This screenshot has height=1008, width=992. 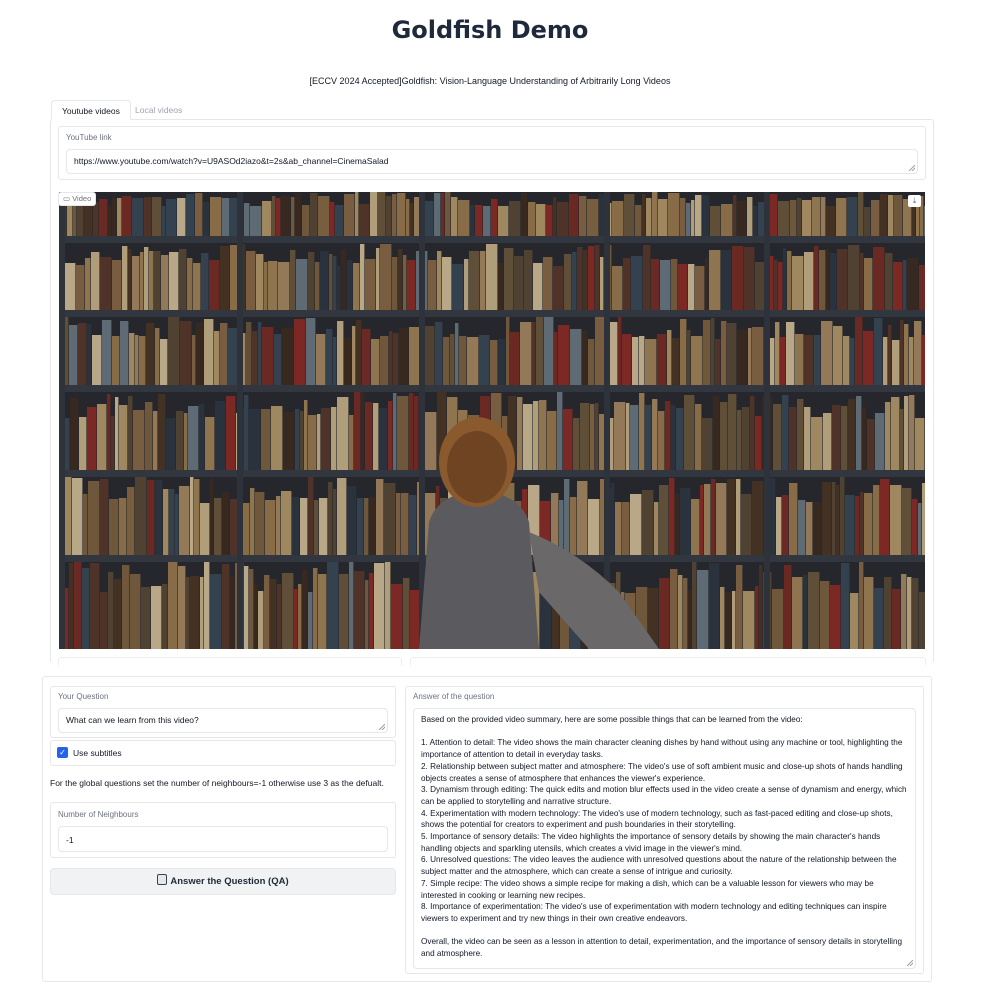 I want to click on neighbours-value: -1, so click(x=70, y=840).